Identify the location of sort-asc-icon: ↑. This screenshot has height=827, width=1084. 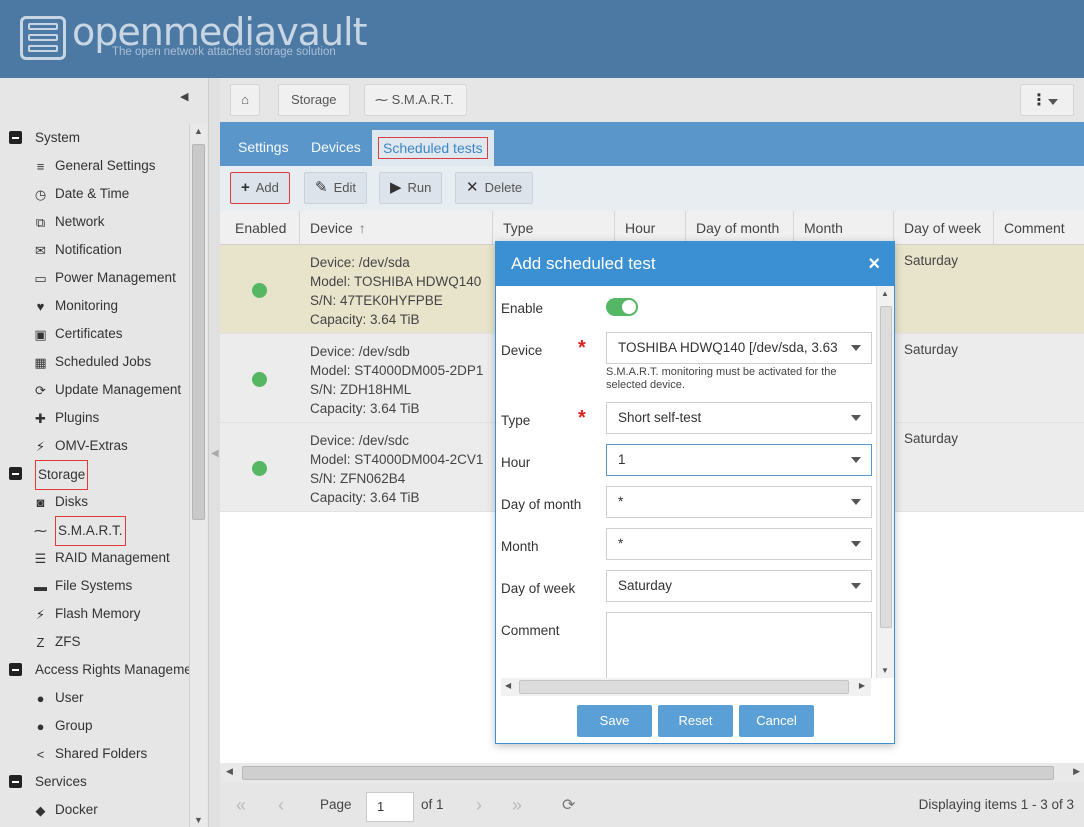
(362, 228).